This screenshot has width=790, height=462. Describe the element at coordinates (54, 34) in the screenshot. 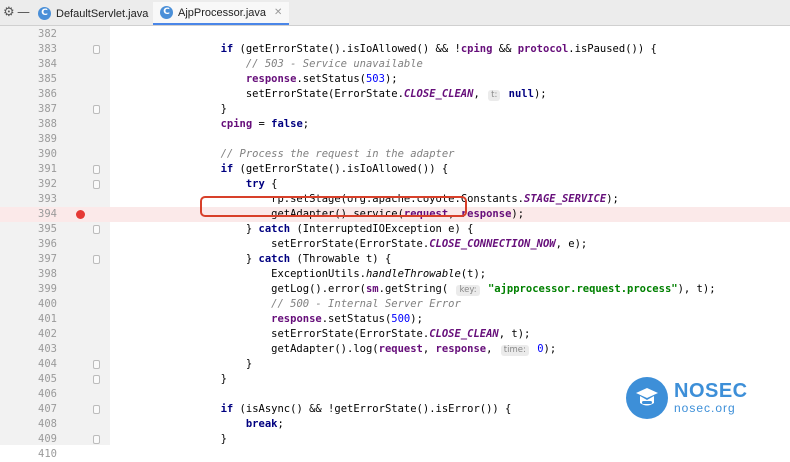

I see `line-number: 382` at that location.